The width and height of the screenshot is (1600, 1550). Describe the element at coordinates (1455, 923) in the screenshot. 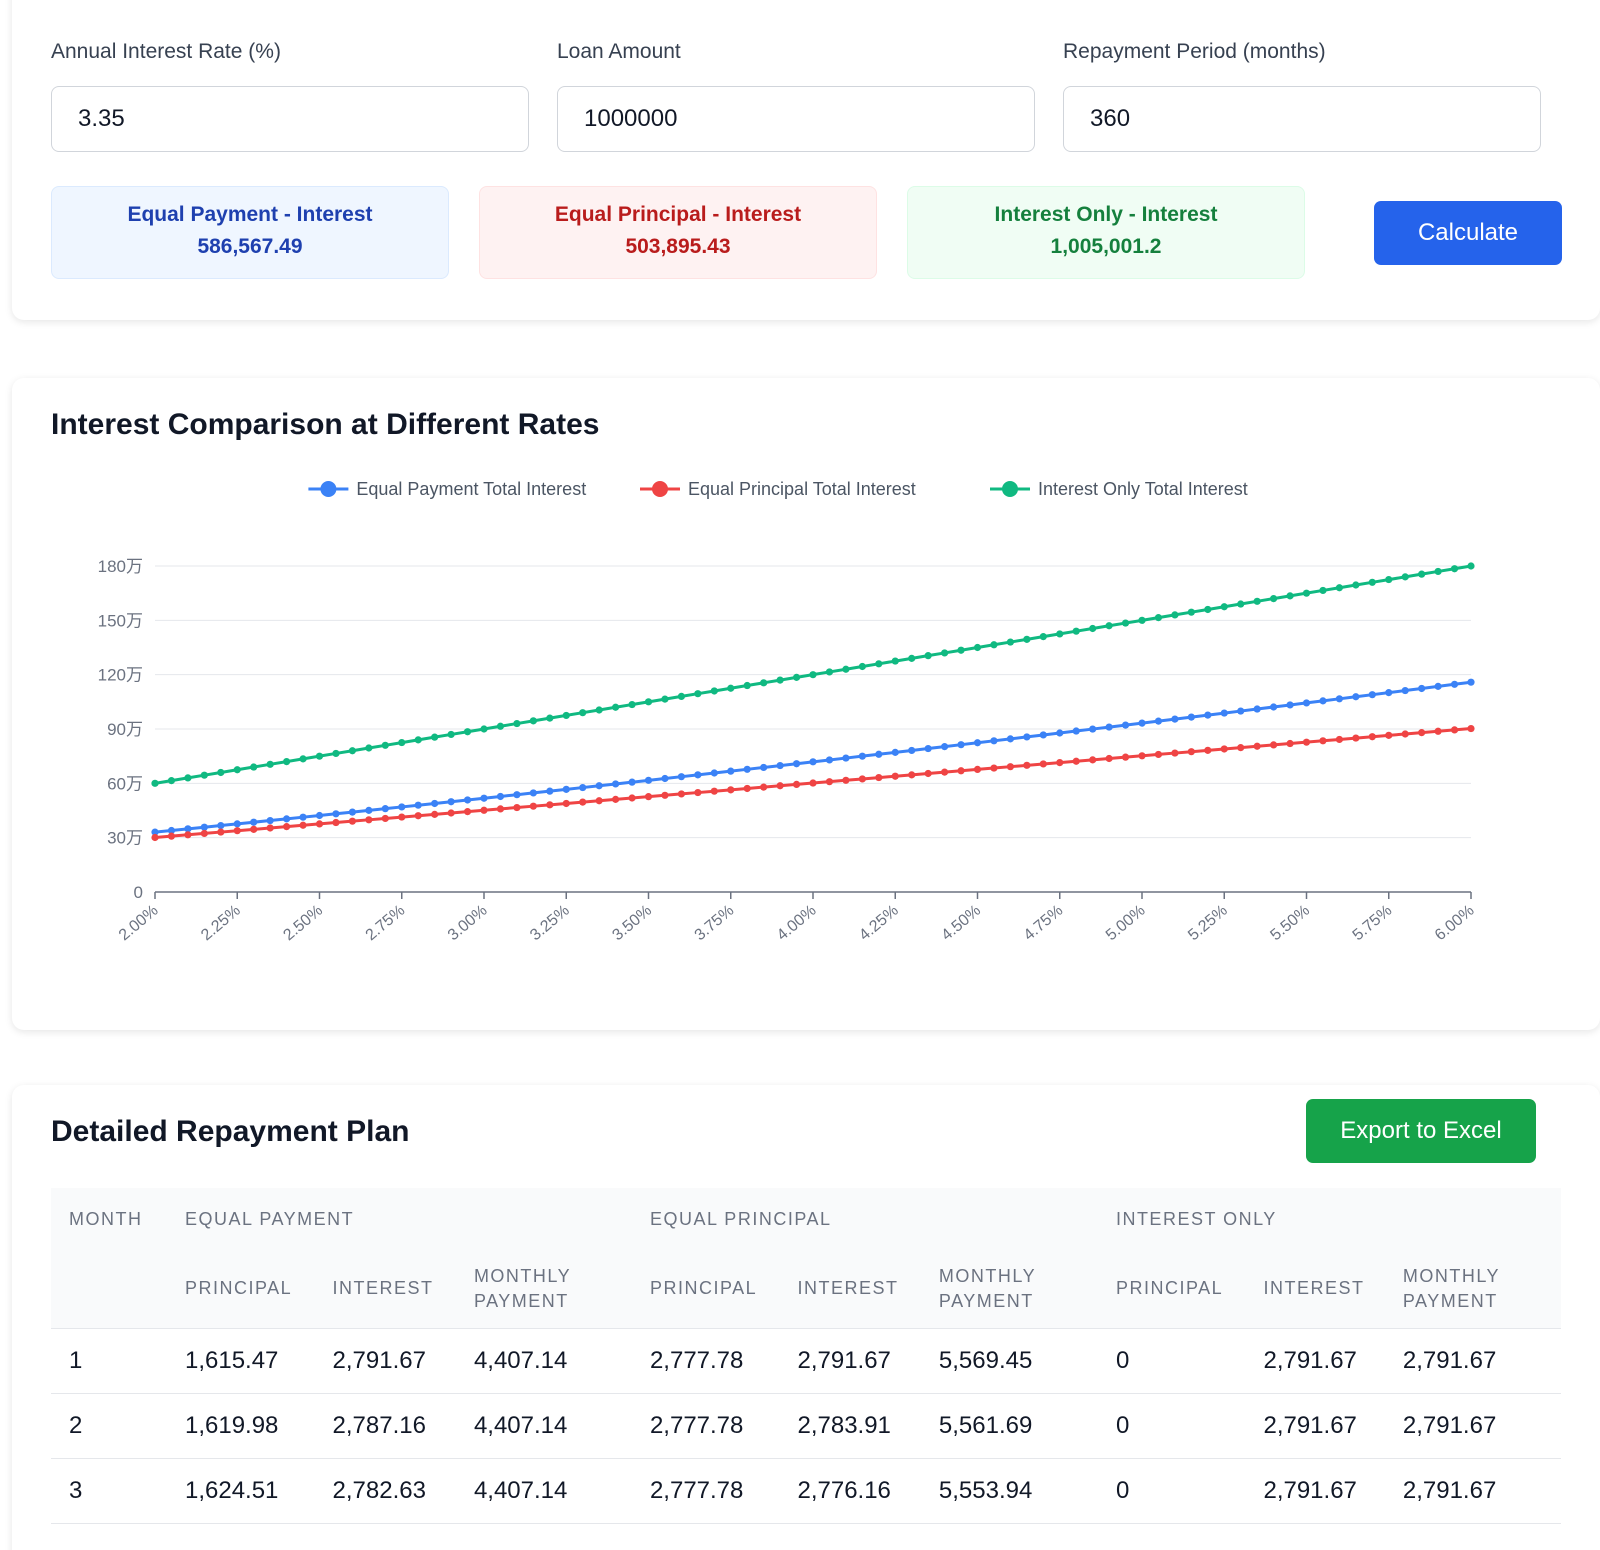

I see `x-tick-label: 6.00%` at that location.